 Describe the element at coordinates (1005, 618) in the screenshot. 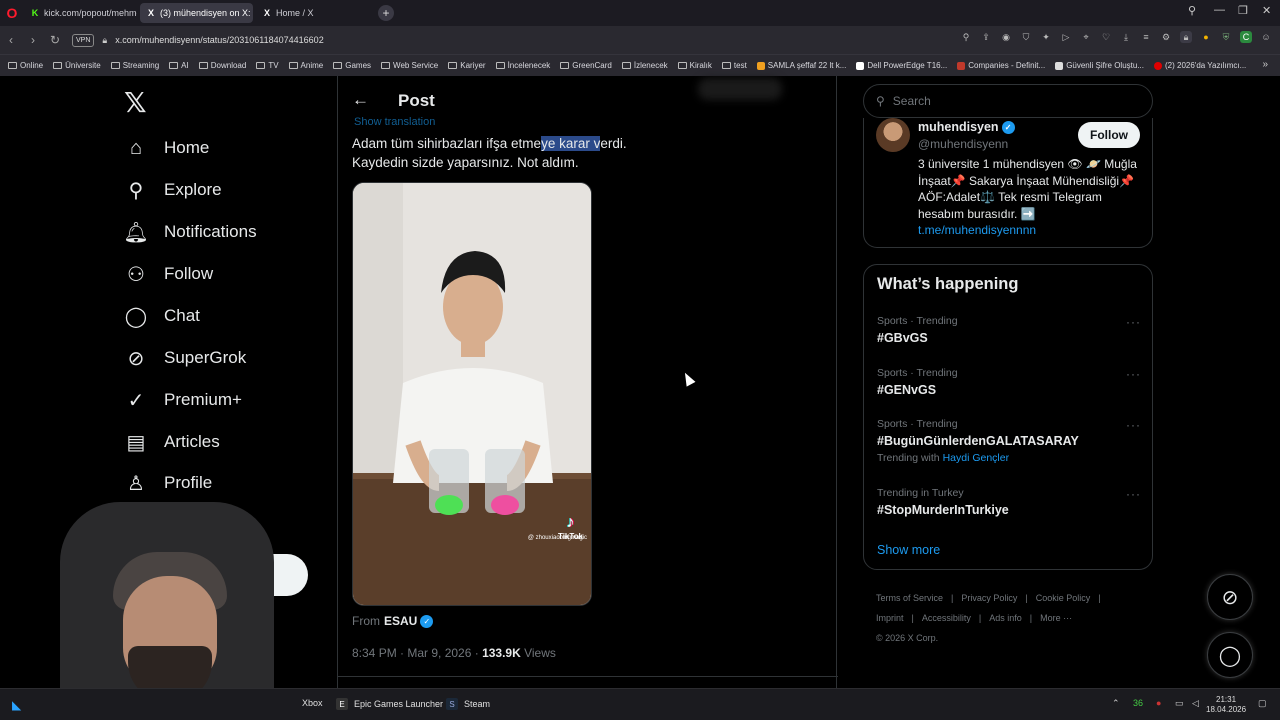

I see `footer-link: Ads info` at that location.